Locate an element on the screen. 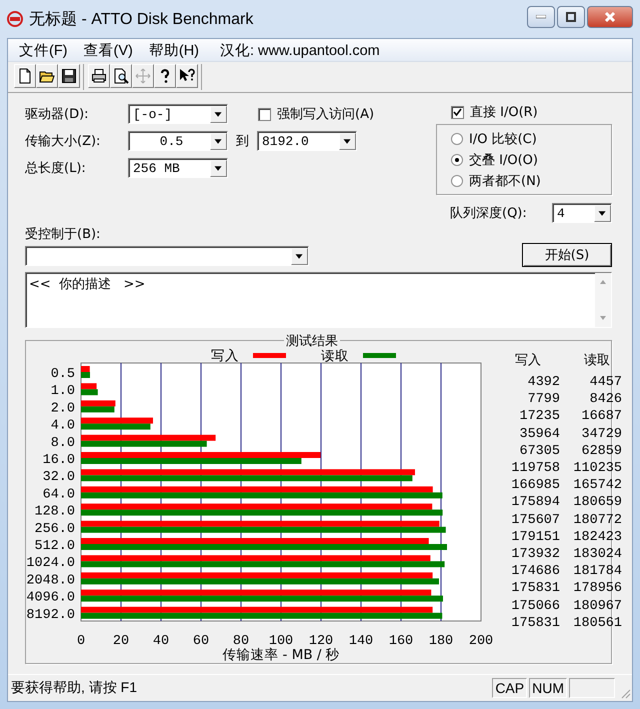  tick-label: 100 is located at coordinates (281, 641).